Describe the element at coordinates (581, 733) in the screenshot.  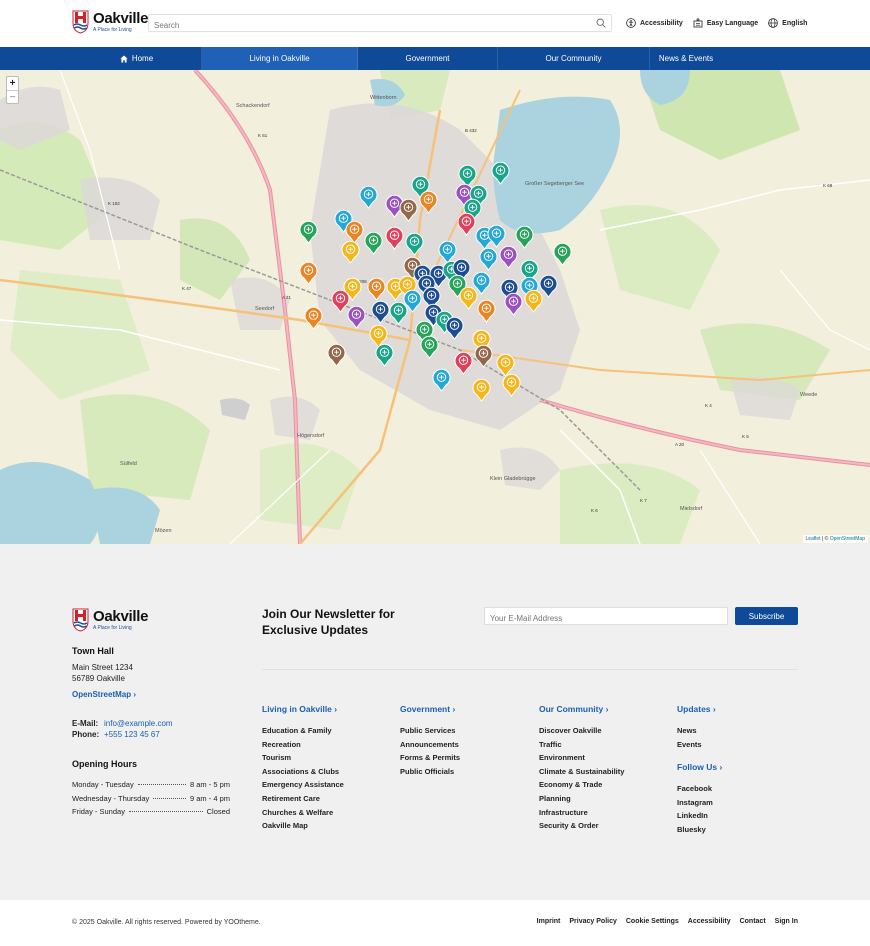
I see `footer-link: Discover Oakville` at that location.